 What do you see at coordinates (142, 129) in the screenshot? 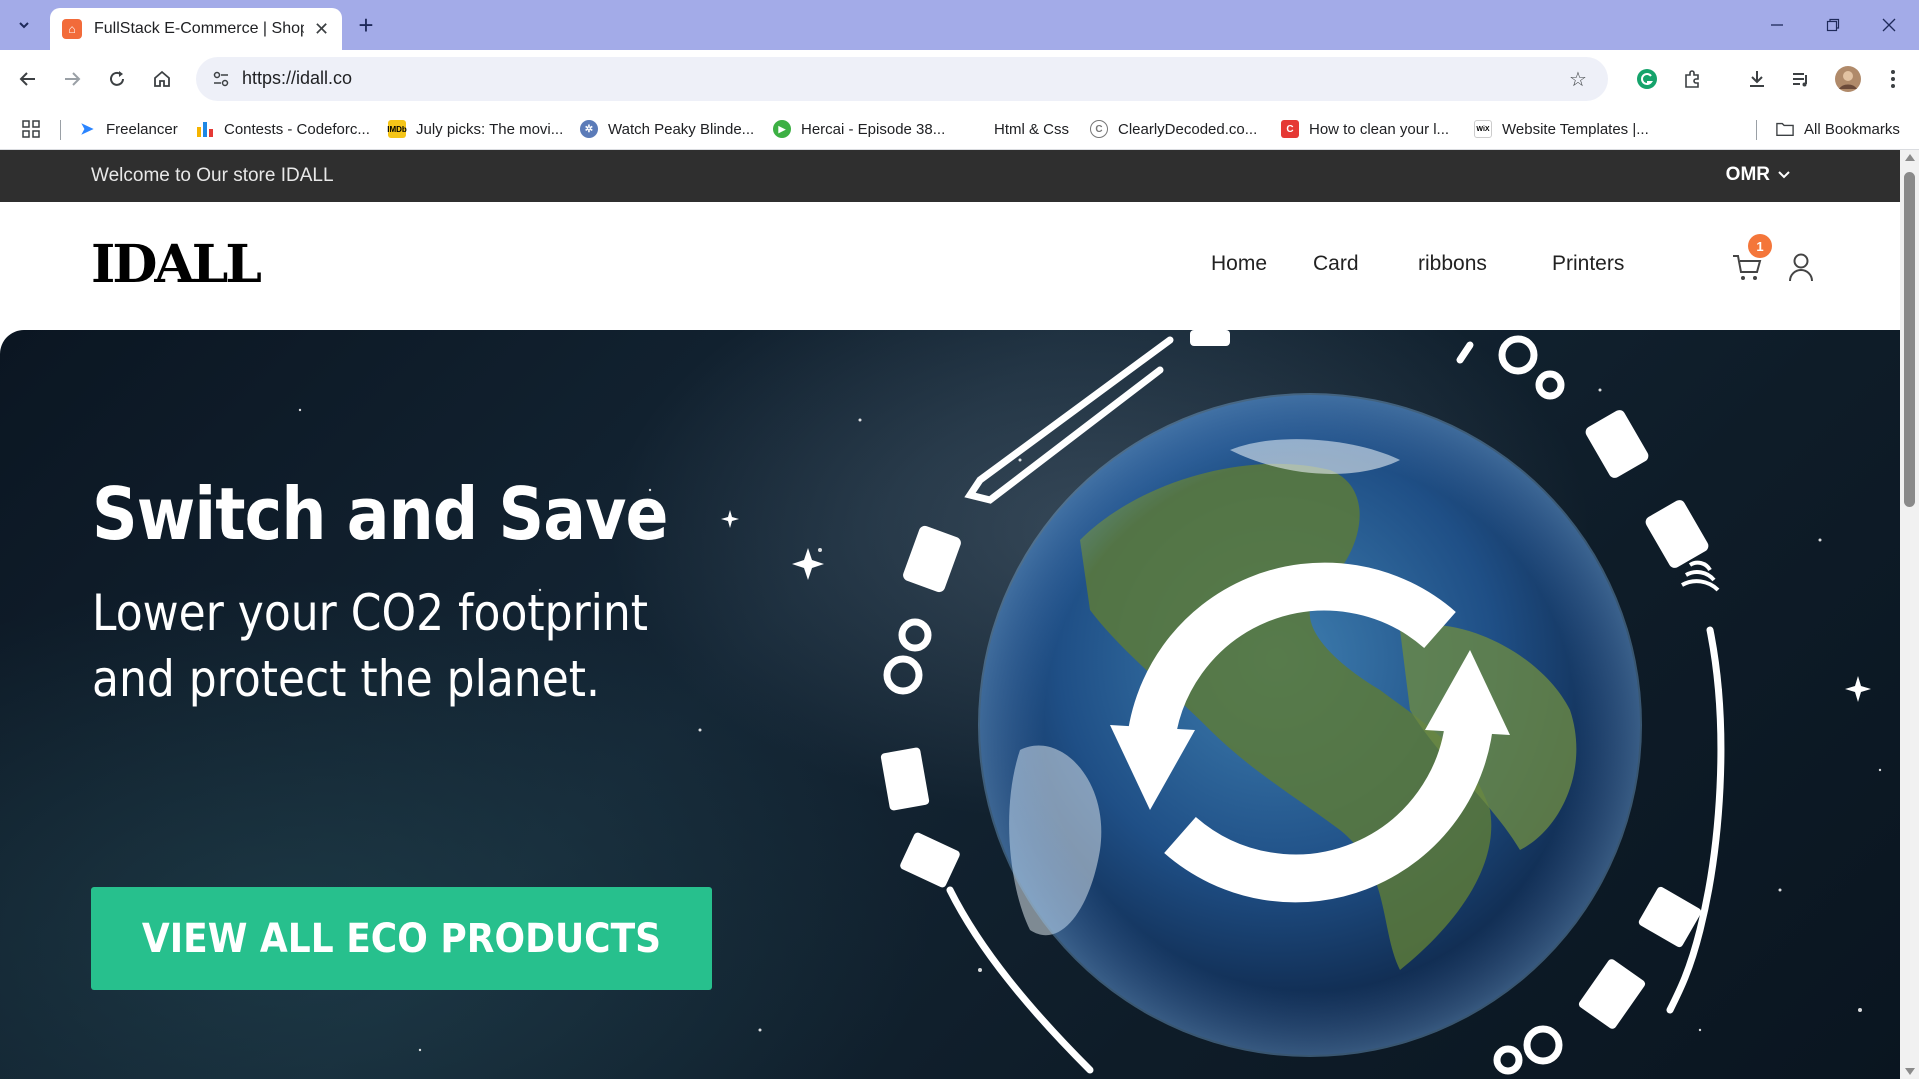
I see `bookmark-label: Freelancer` at bounding box center [142, 129].